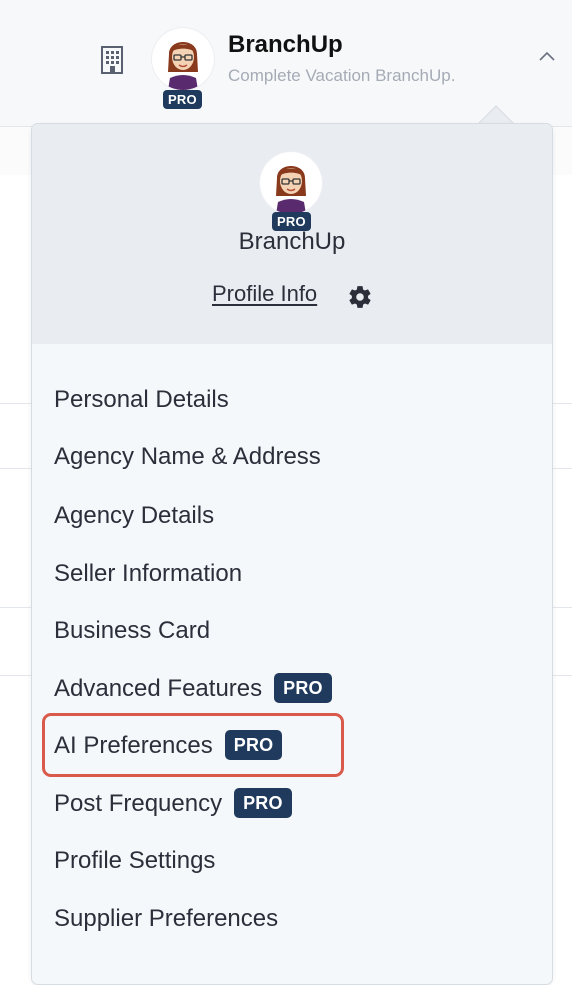 The image size is (572, 985). Describe the element at coordinates (264, 294) in the screenshot. I see `profile-info-link: Profile Info` at that location.